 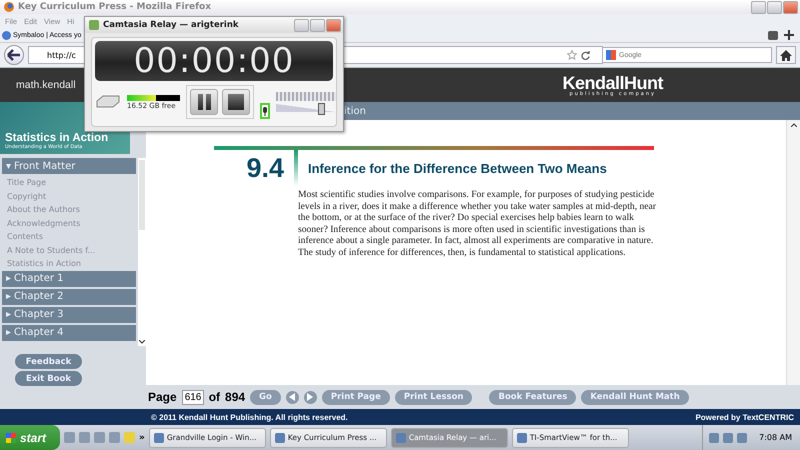 What do you see at coordinates (355, 111) in the screenshot?
I see `book-edition-label: ition` at bounding box center [355, 111].